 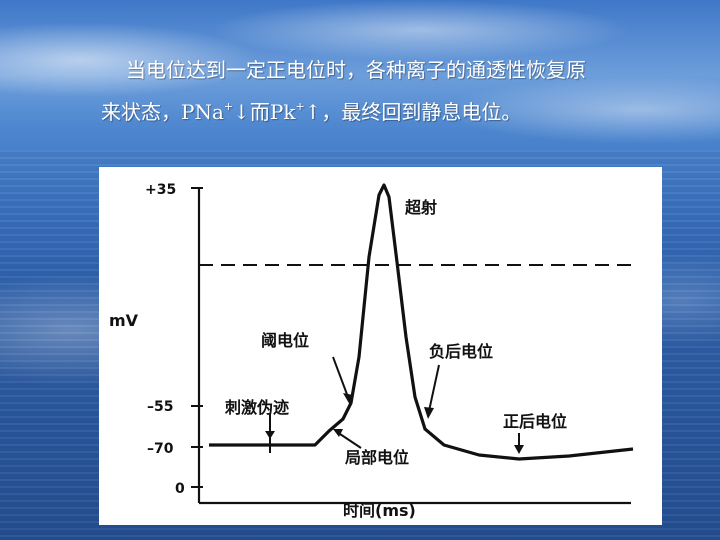 What do you see at coordinates (349, 440) in the screenshot?
I see `local-potential-arrow` at bounding box center [349, 440].